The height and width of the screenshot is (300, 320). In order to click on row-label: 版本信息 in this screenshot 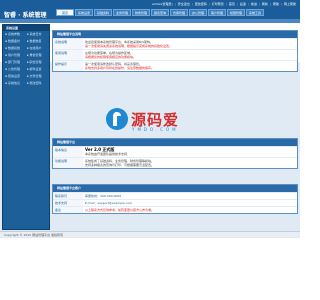, I will do `click(68, 152)`.